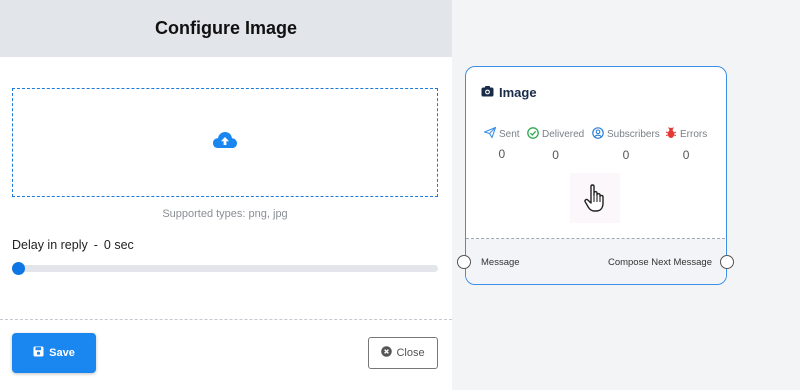 The height and width of the screenshot is (390, 800). What do you see at coordinates (501, 143) in the screenshot?
I see `stat-sent: Sent 0` at bounding box center [501, 143].